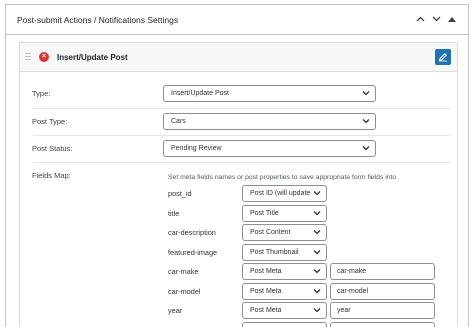 The height and width of the screenshot is (327, 474). Describe the element at coordinates (41, 93) in the screenshot. I see `type-label: Type:` at that location.